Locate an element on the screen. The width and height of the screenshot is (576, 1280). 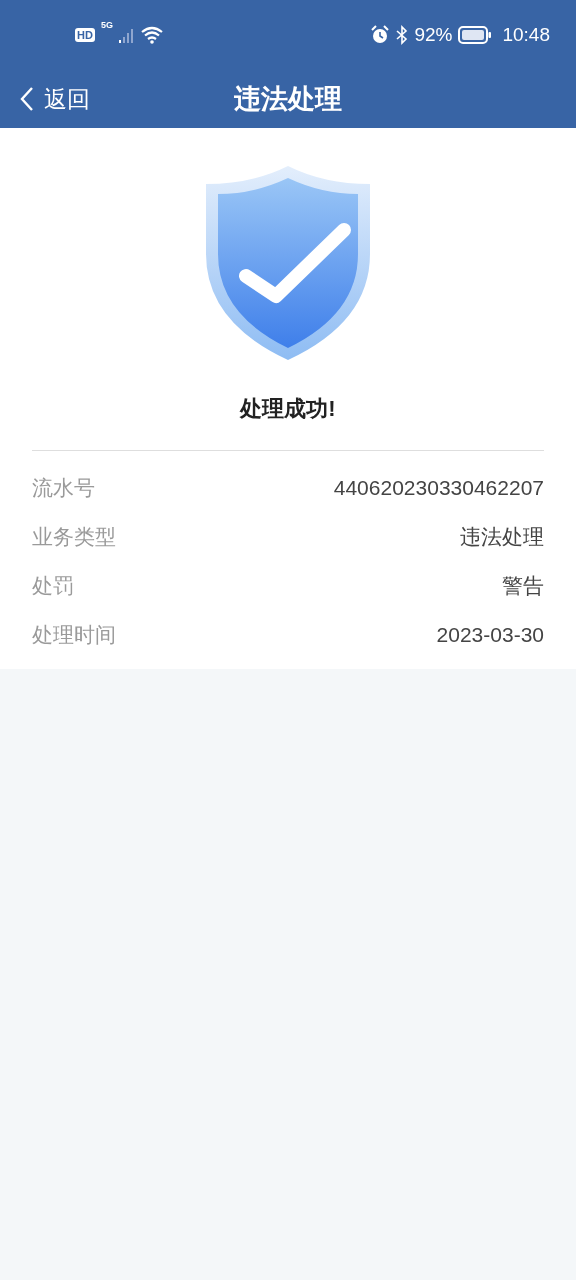
back-chevron-icon is located at coordinates (27, 99).